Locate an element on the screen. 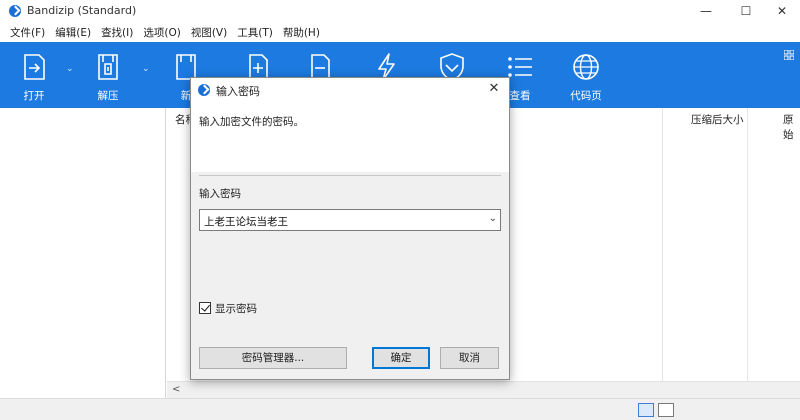 The image size is (800, 420). maximize-button: ☐ is located at coordinates (746, 11).